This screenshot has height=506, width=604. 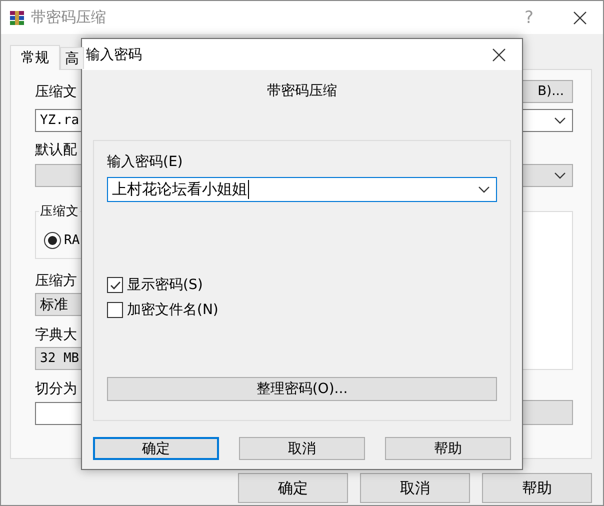 I want to click on app-logo-icon, so click(x=17, y=18).